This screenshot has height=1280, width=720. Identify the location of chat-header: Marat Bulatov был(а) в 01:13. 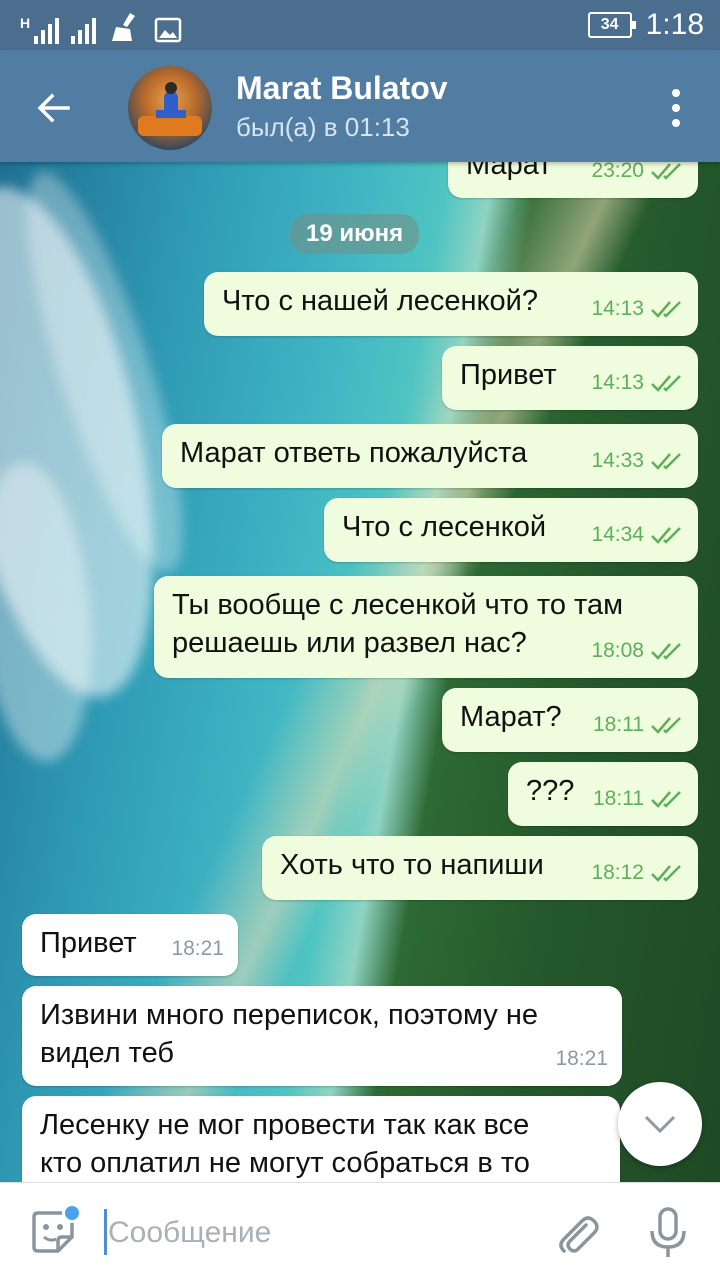
(360, 106).